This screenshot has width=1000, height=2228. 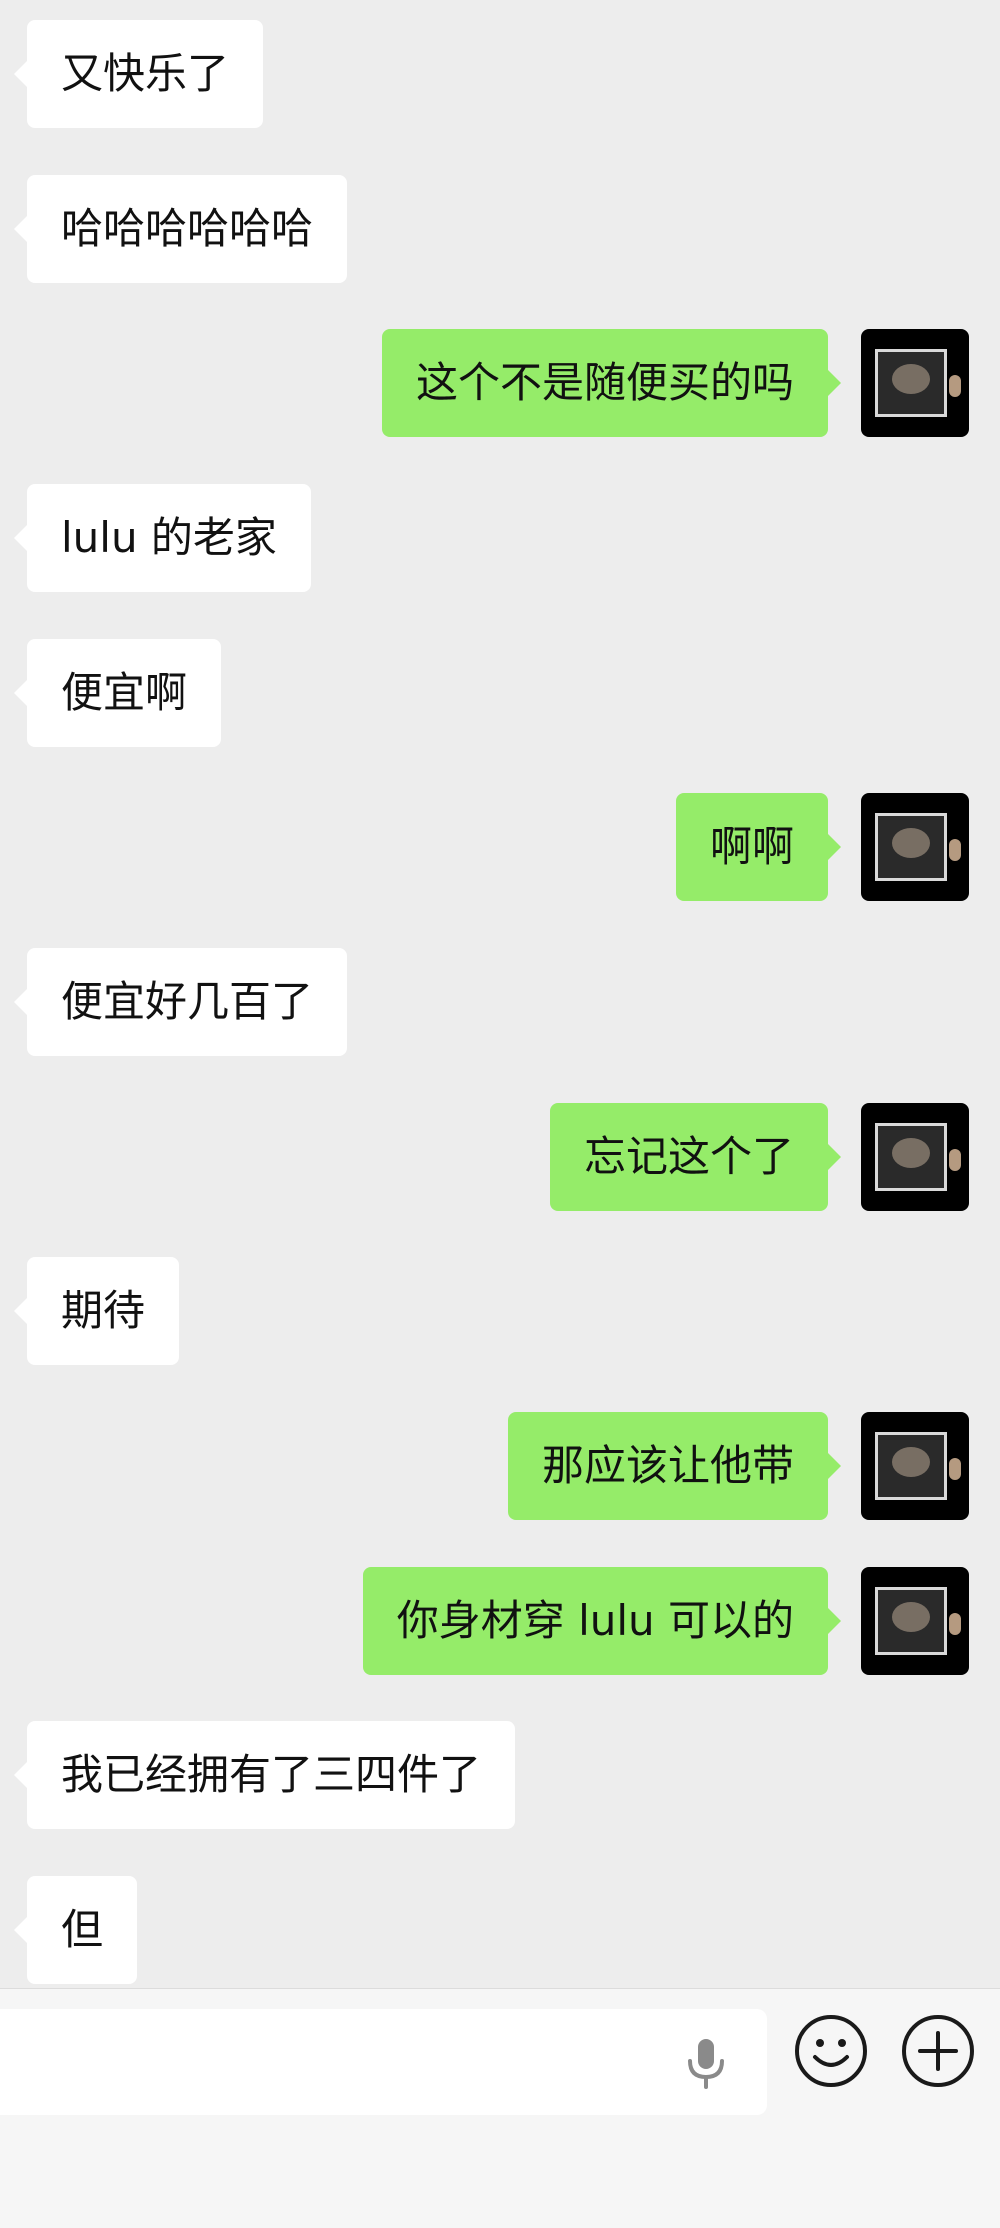 What do you see at coordinates (500, 1311) in the screenshot?
I see `message-incoming: 期待` at bounding box center [500, 1311].